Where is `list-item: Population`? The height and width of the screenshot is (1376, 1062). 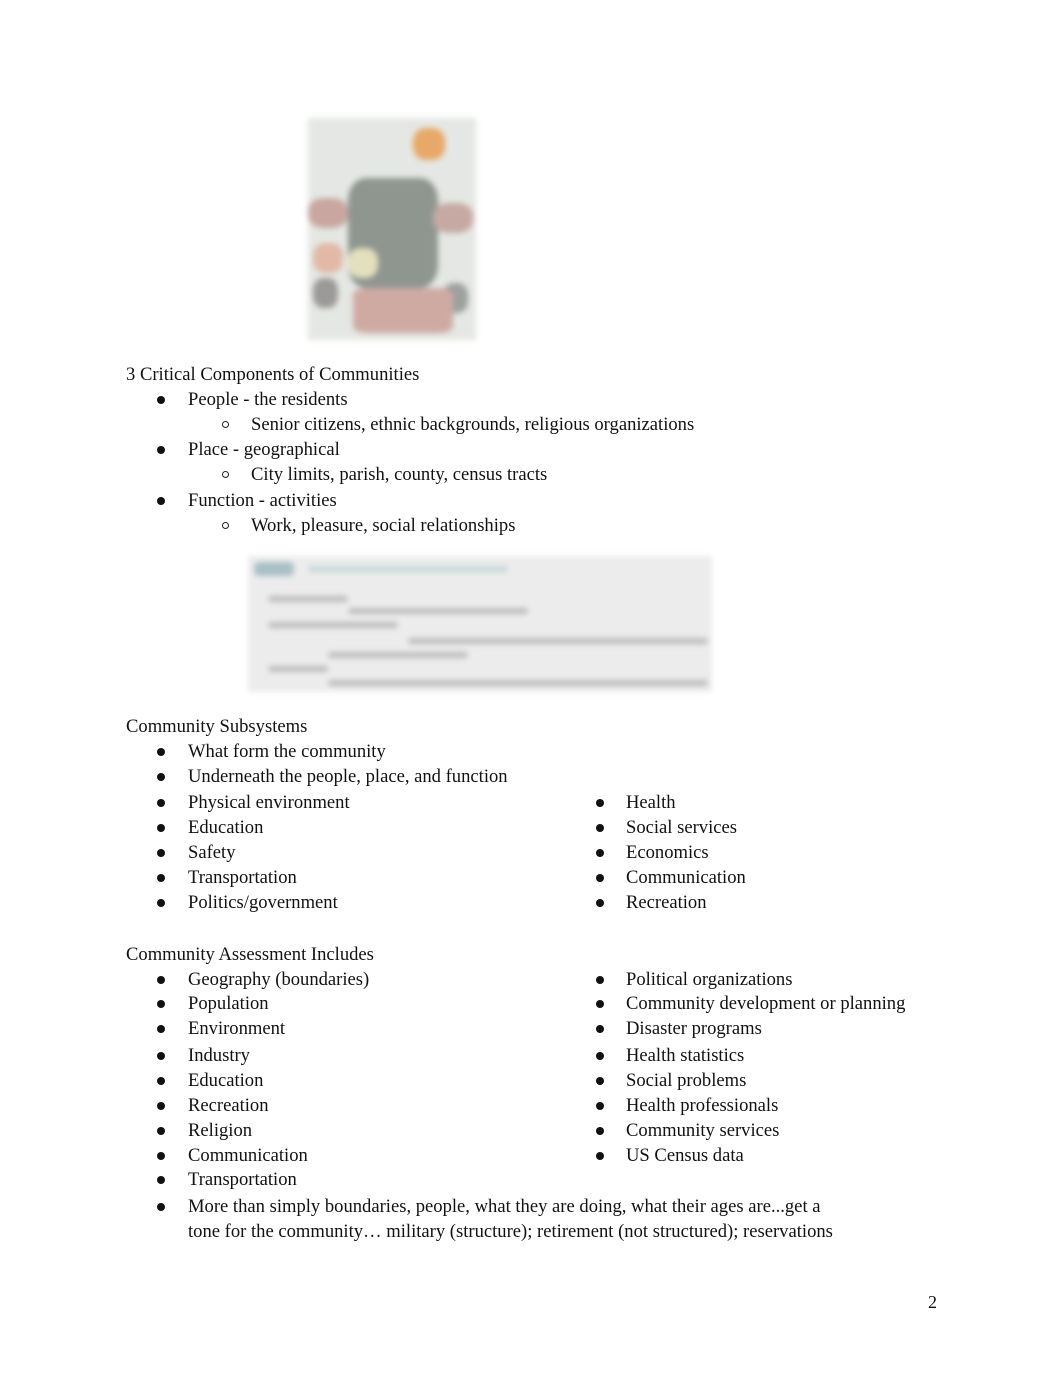
list-item: Population is located at coordinates (228, 1003).